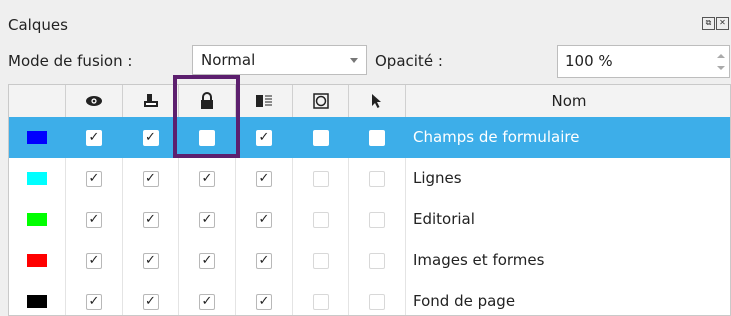 The width and height of the screenshot is (731, 316). What do you see at coordinates (377, 101) in the screenshot?
I see `select-cursor-icon` at bounding box center [377, 101].